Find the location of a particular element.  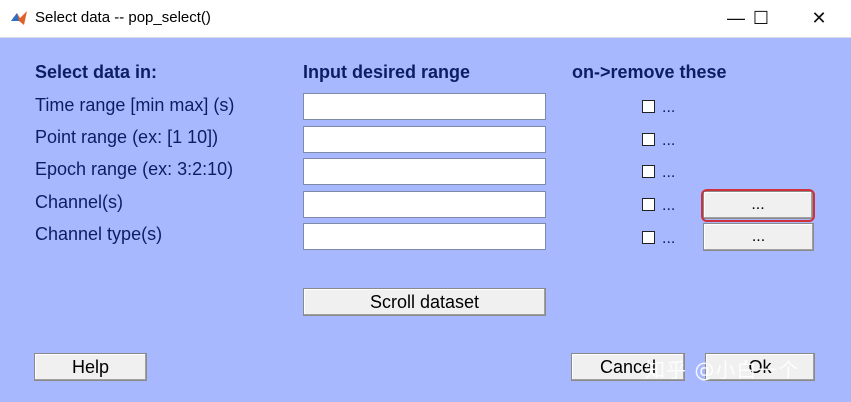

help-button: Help is located at coordinates (90, 367).